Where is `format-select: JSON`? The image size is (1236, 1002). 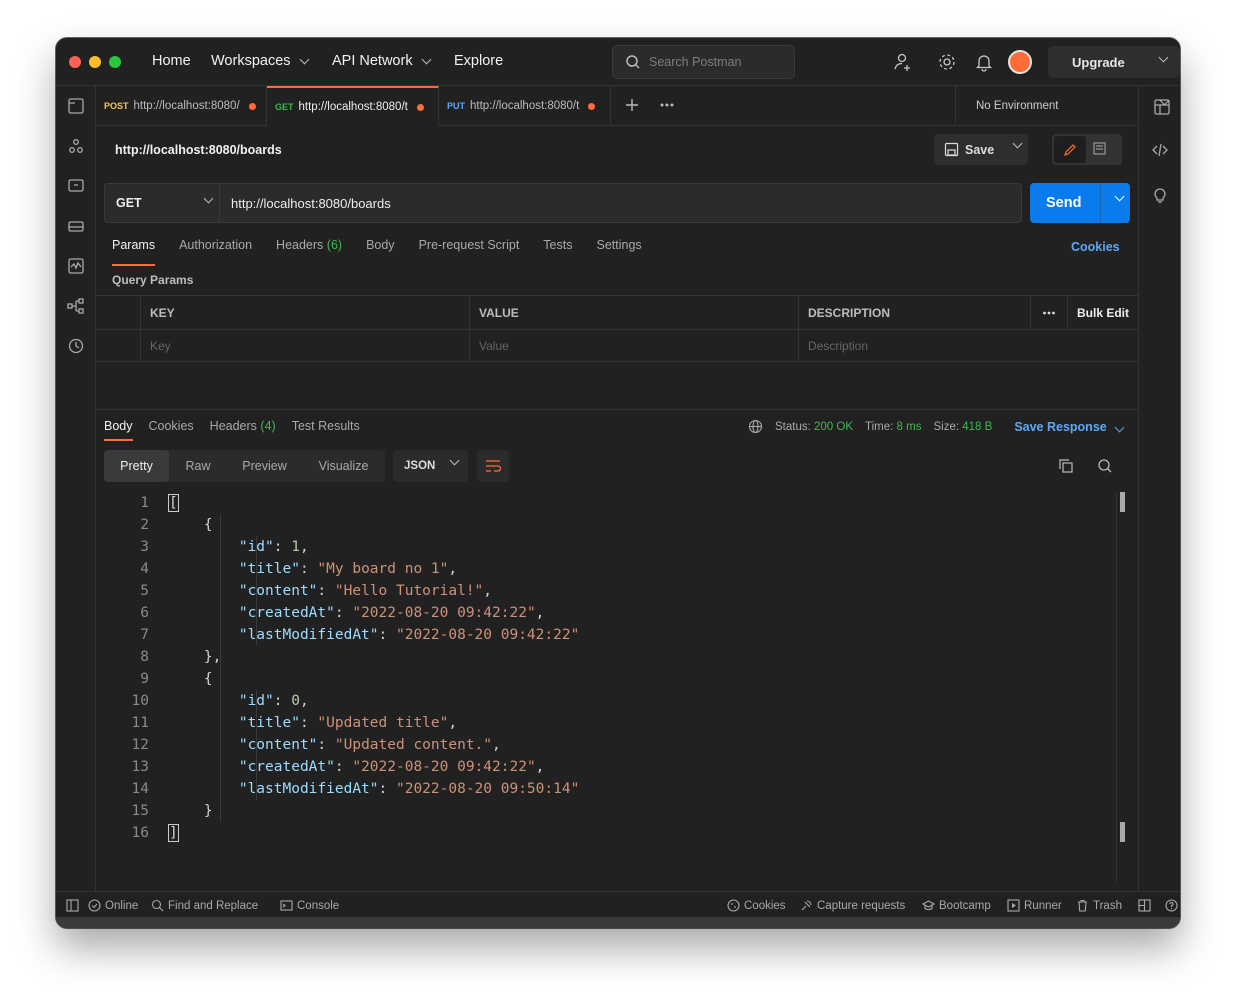
format-select: JSON is located at coordinates (430, 466).